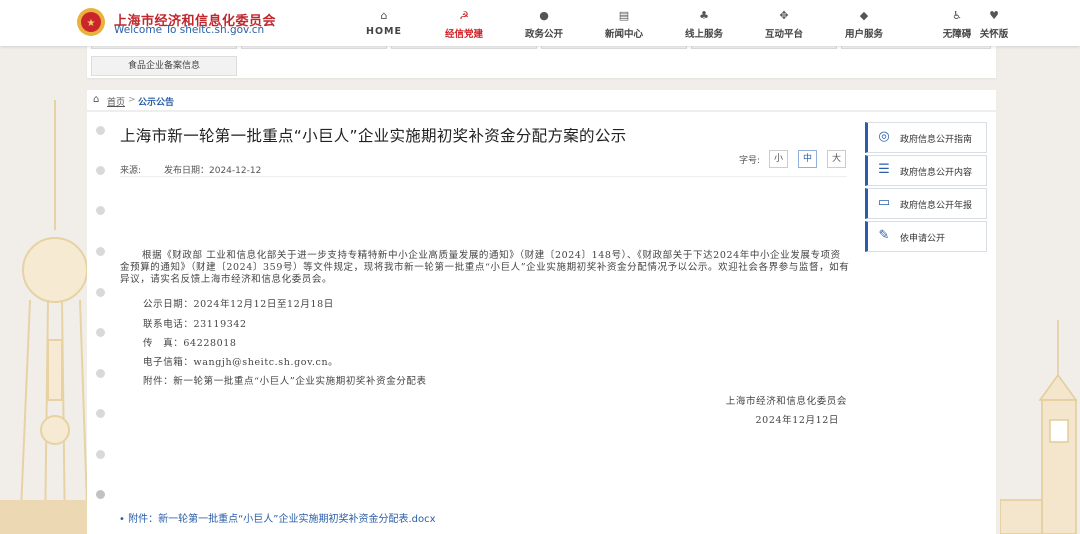 Image resolution: width=1080 pixels, height=534 pixels. What do you see at coordinates (544, 15) in the screenshot?
I see `chat-icon: ●` at bounding box center [544, 15].